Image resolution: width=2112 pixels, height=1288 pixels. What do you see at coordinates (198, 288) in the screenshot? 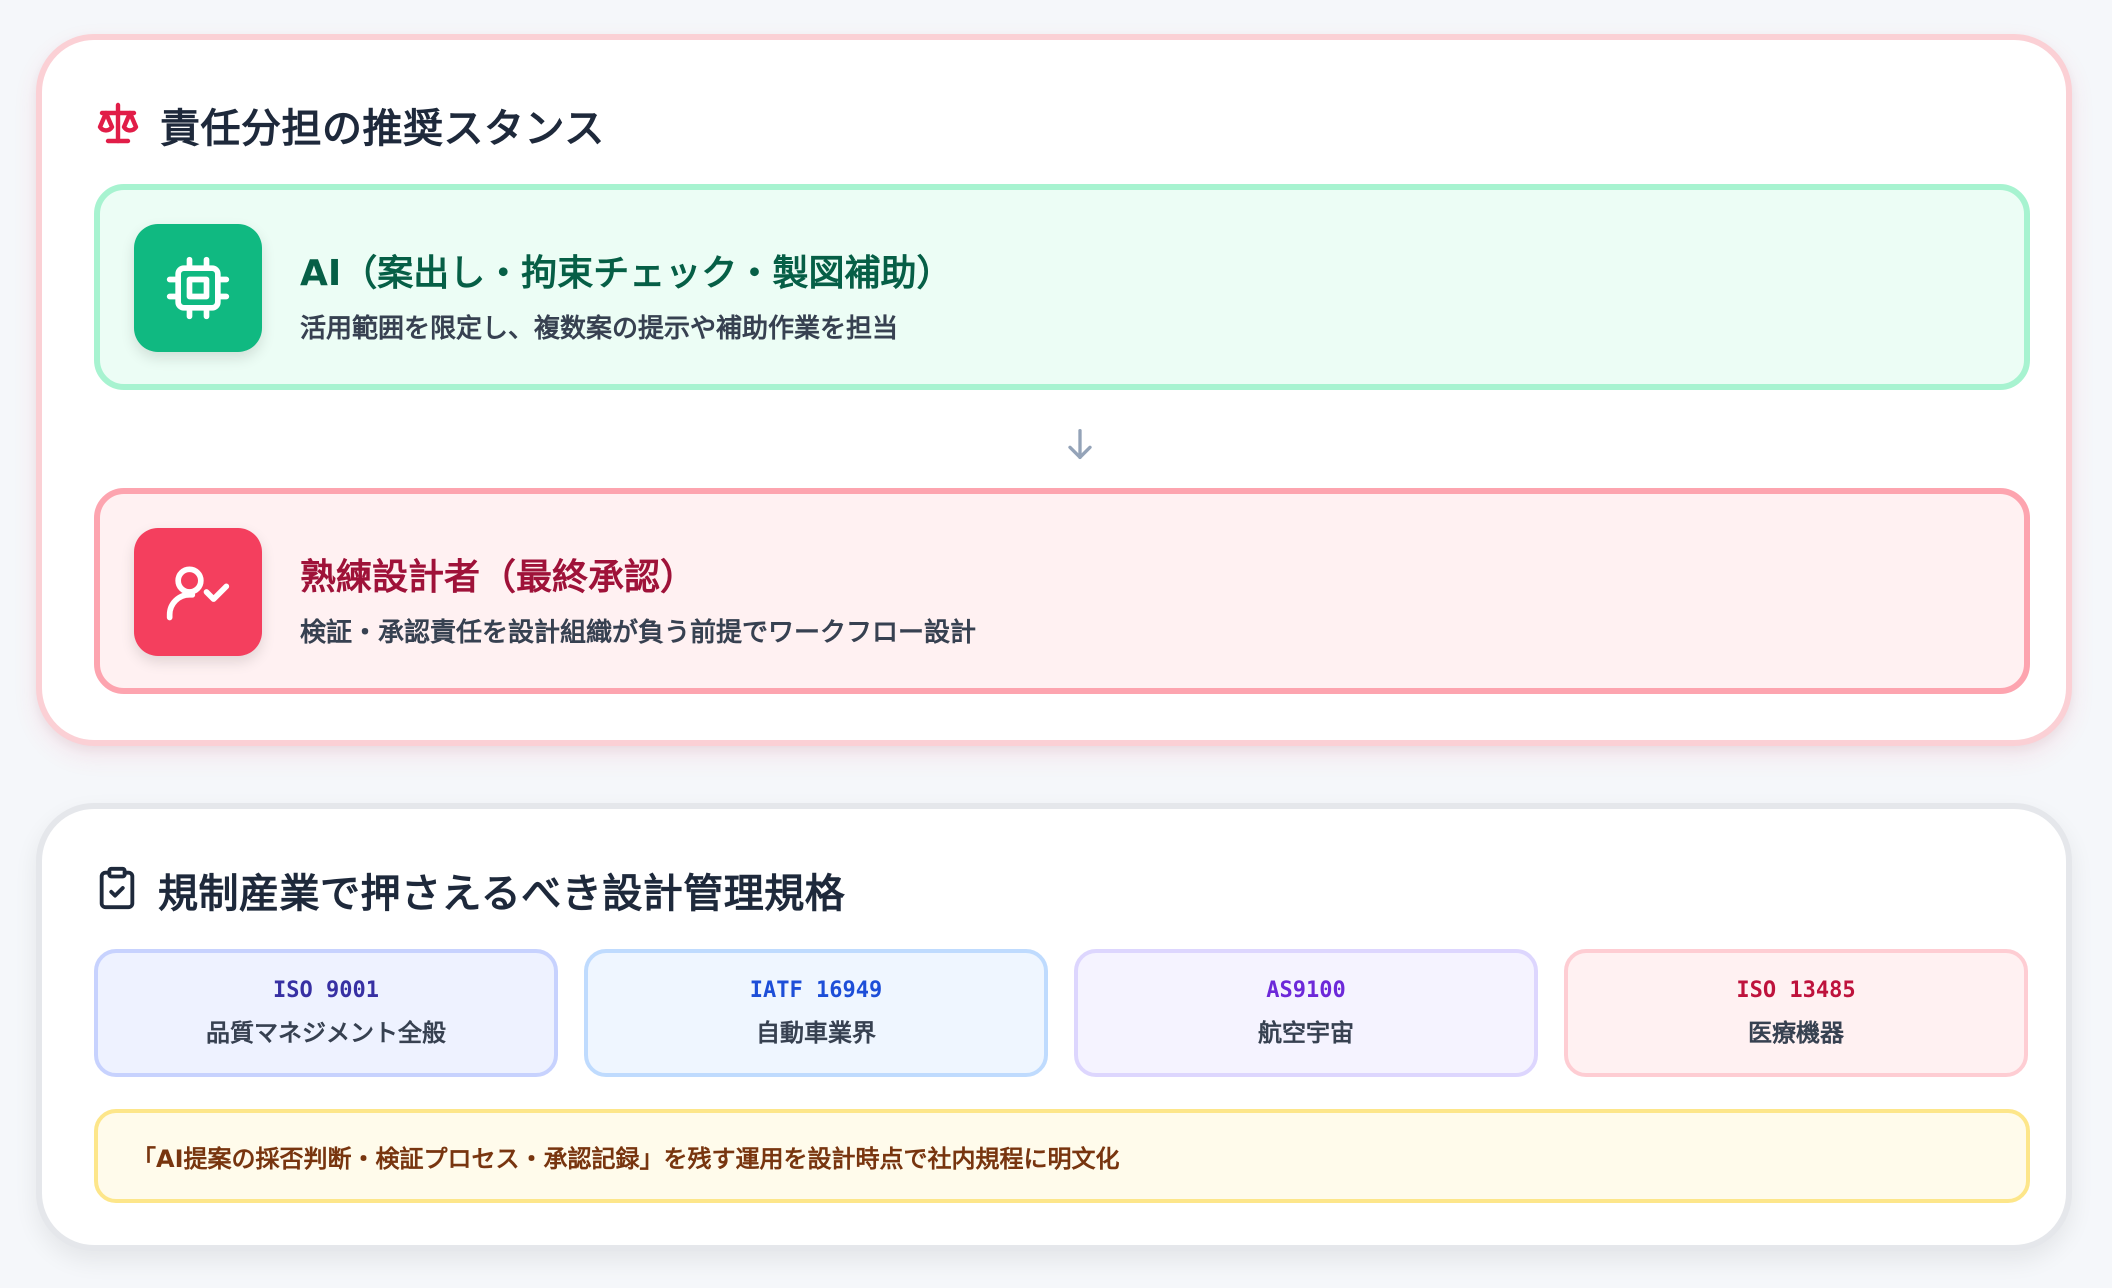
I see `cpu-icon` at bounding box center [198, 288].